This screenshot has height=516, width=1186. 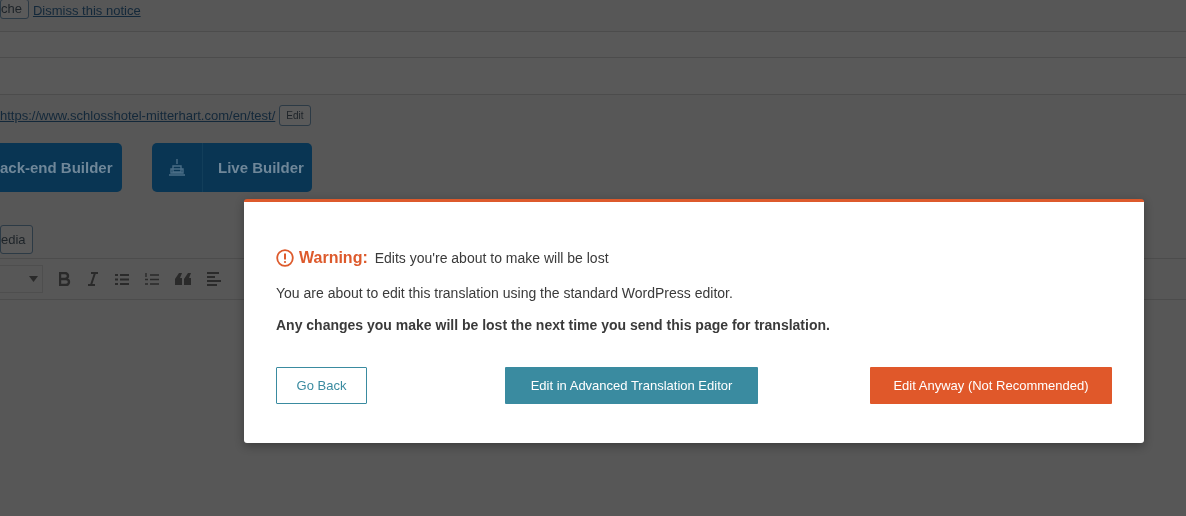 What do you see at coordinates (505, 293) in the screenshot?
I see `dialog-message: You are about to edit this translation using the standard WordPress editor.` at bounding box center [505, 293].